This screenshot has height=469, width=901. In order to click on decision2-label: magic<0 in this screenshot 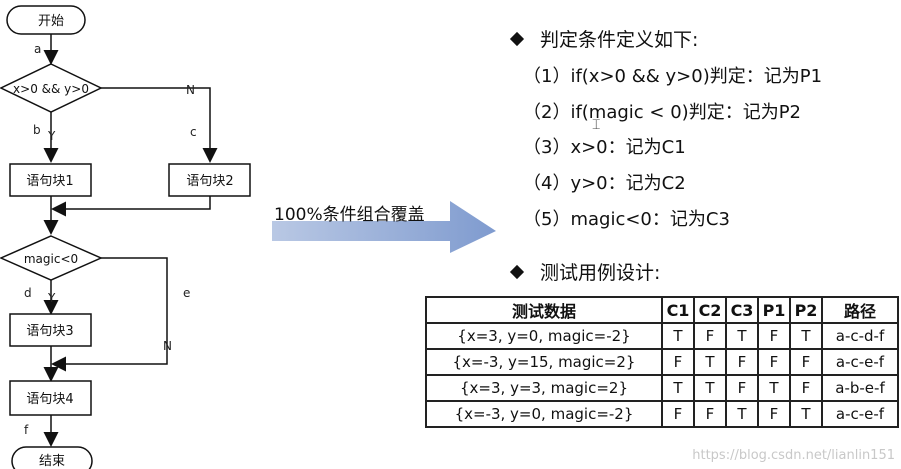, I will do `click(51, 259)`.